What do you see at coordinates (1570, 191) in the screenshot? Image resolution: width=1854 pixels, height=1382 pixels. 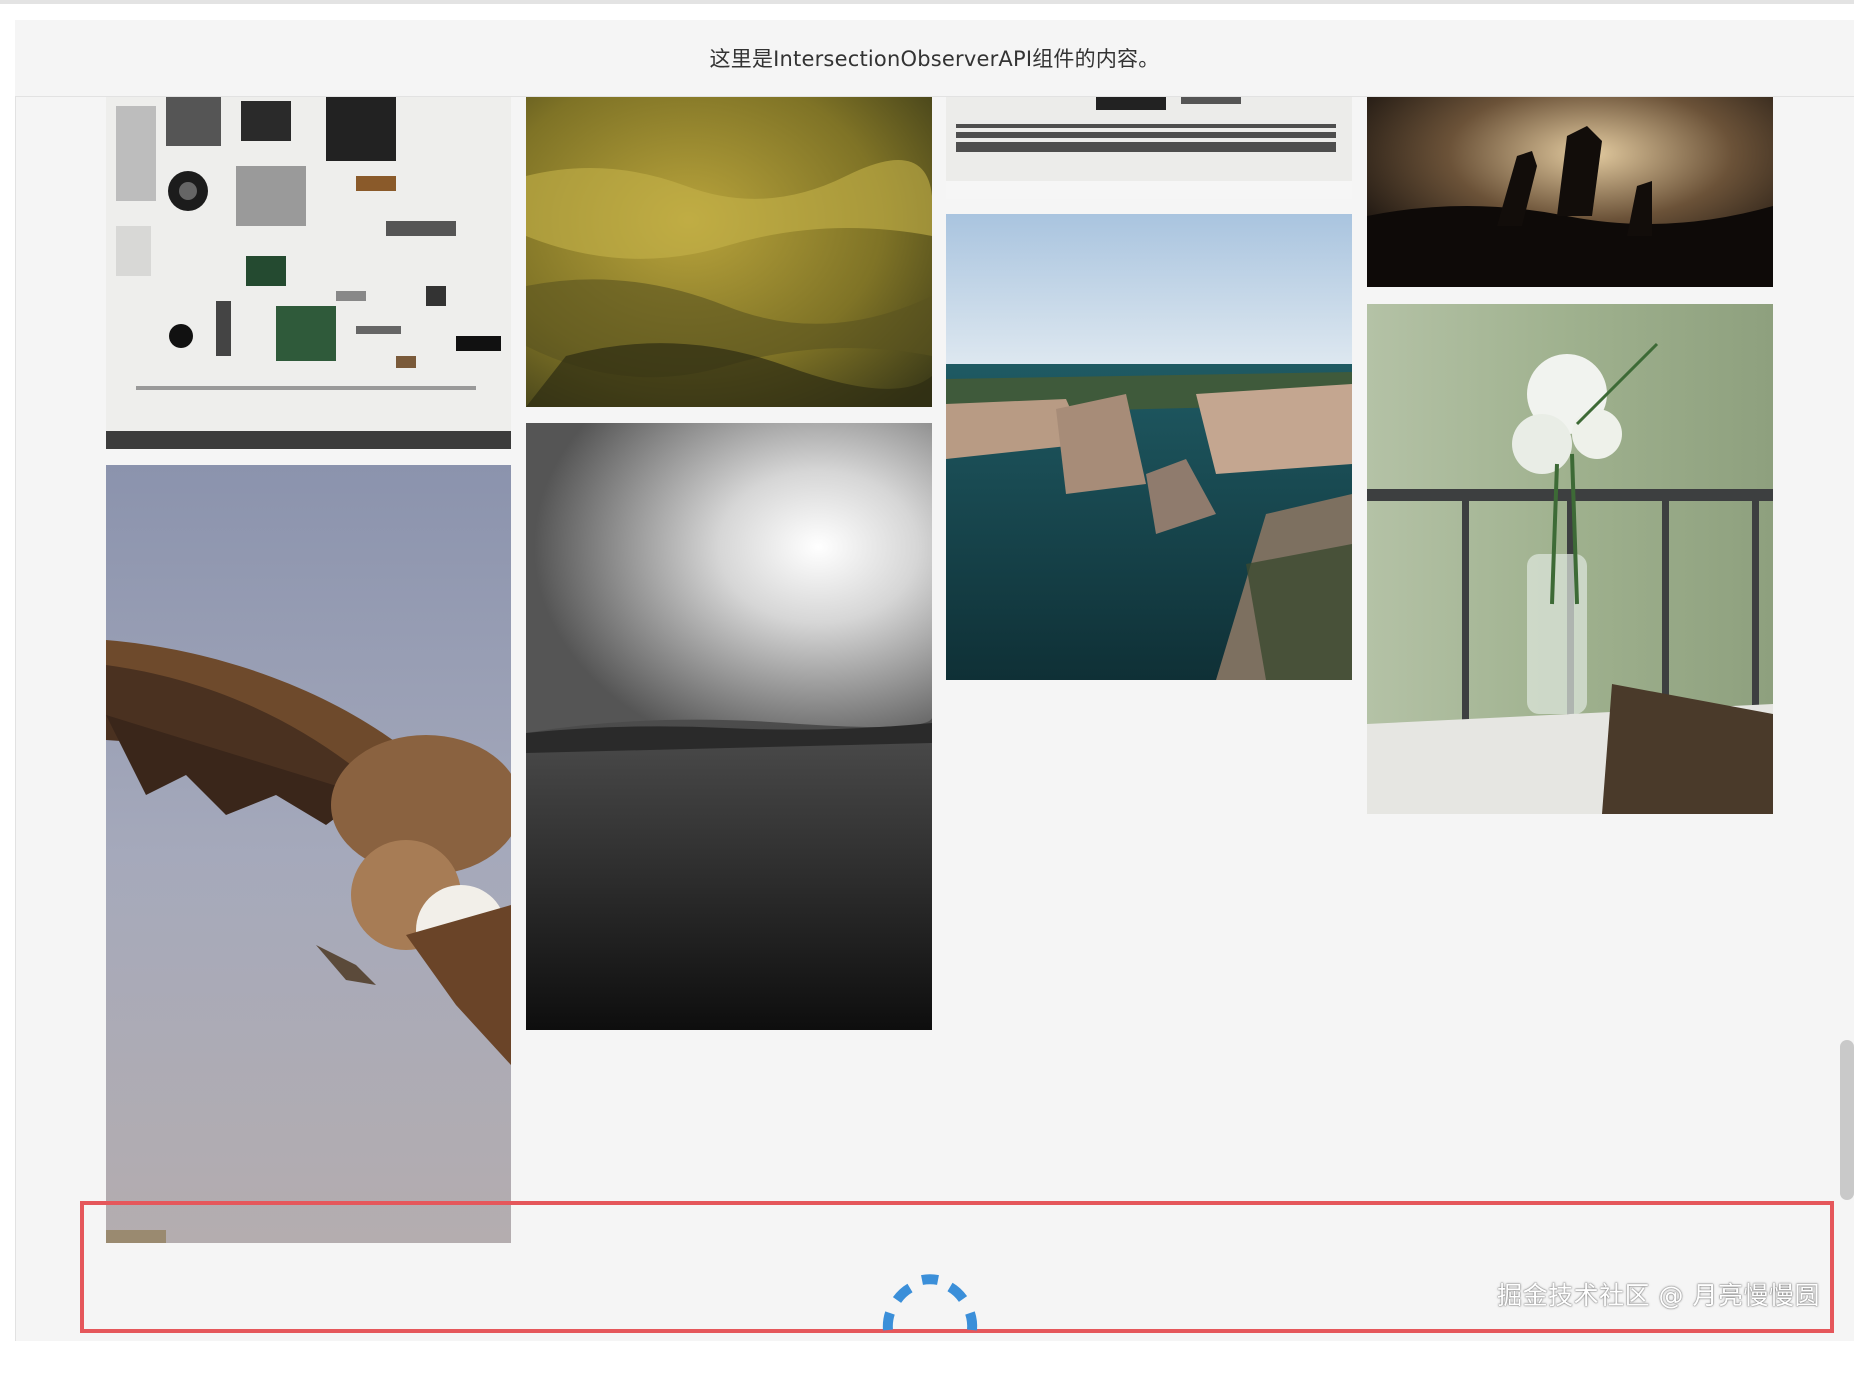 I see `image-concert` at bounding box center [1570, 191].